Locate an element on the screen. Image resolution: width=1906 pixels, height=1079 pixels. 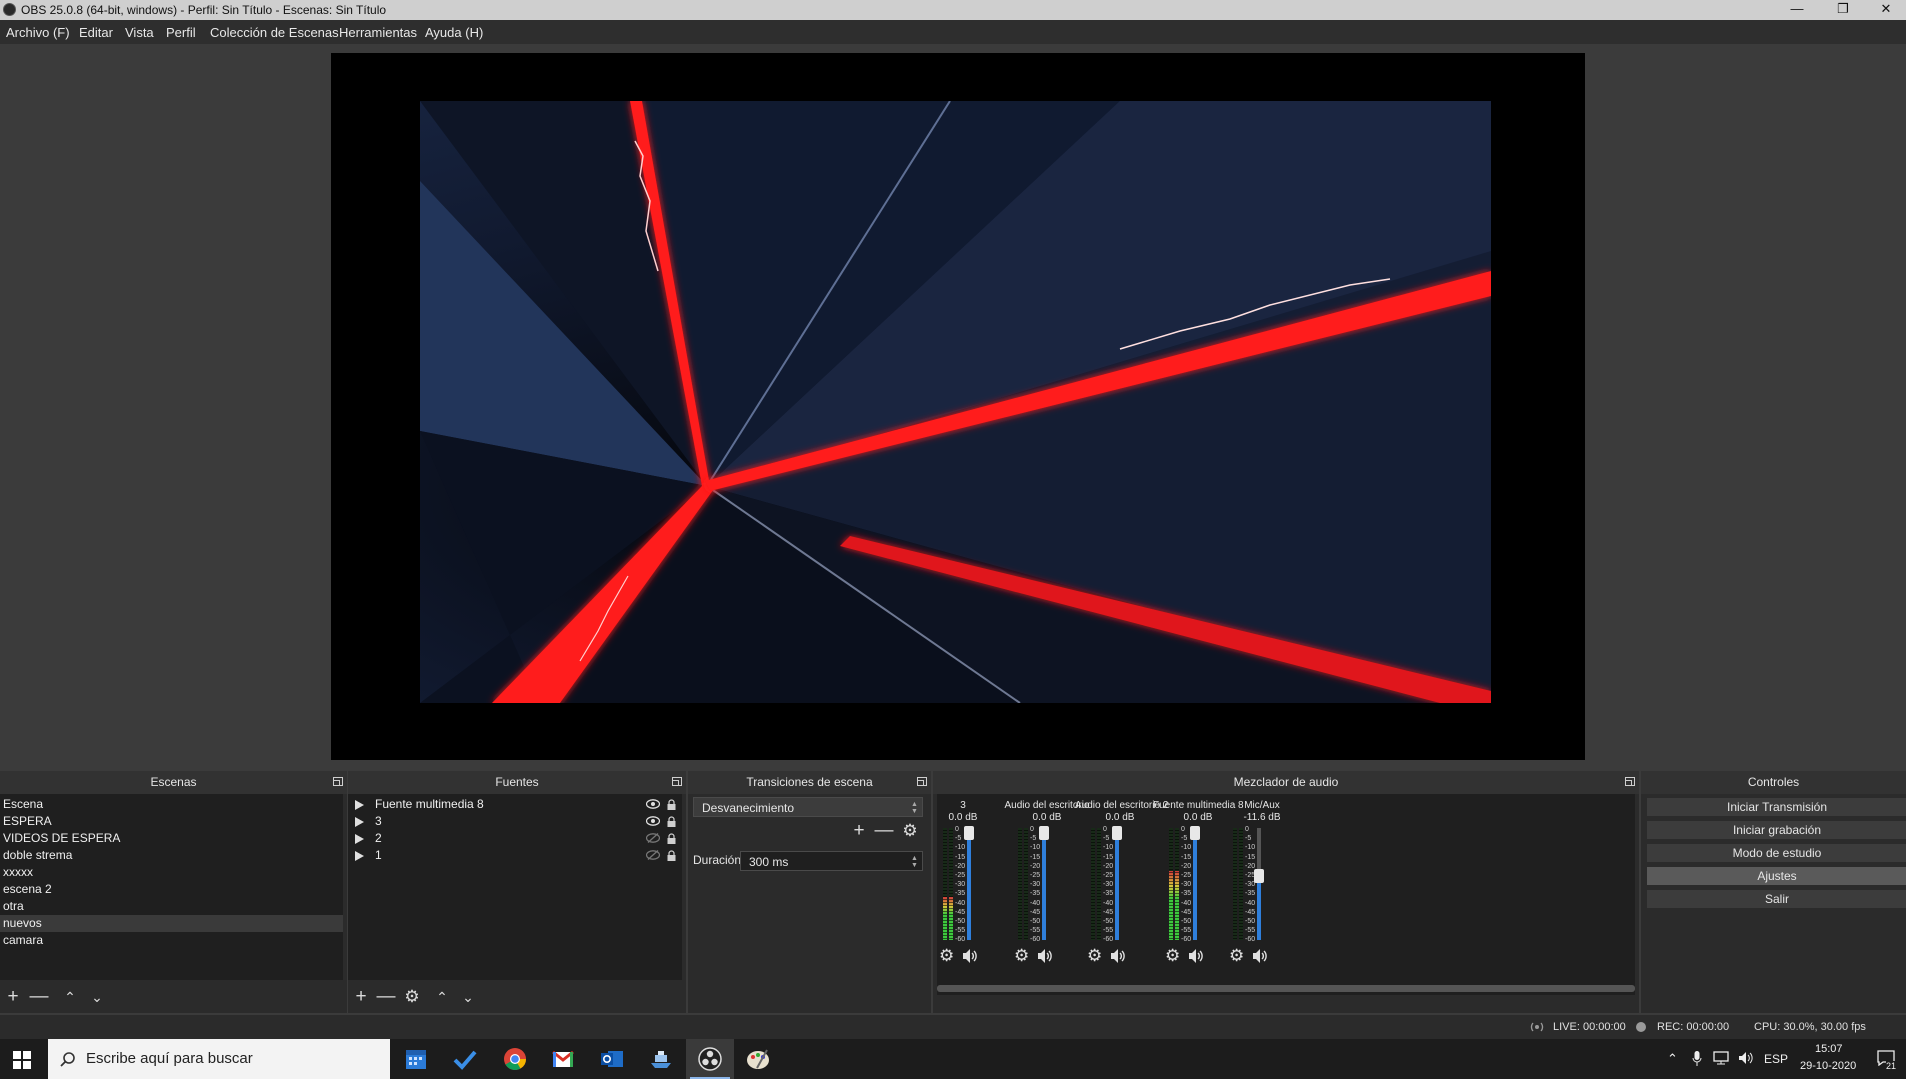
scale-tick-label: -35 is located at coordinates (1035, 894).